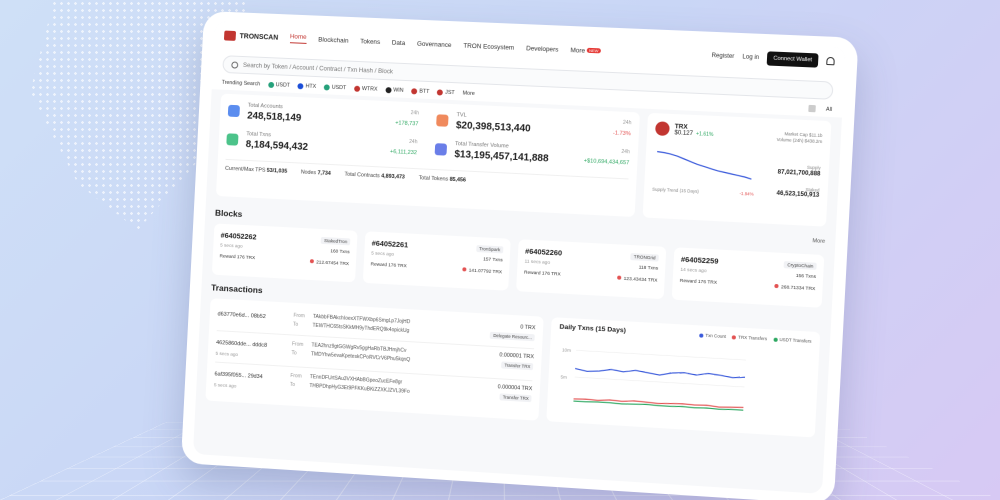 This screenshot has width=1000, height=500. Describe the element at coordinates (322, 144) in the screenshot. I see `stat-total-txns: Total Txns 8,184,594,432 24h +6,111,232` at that location.